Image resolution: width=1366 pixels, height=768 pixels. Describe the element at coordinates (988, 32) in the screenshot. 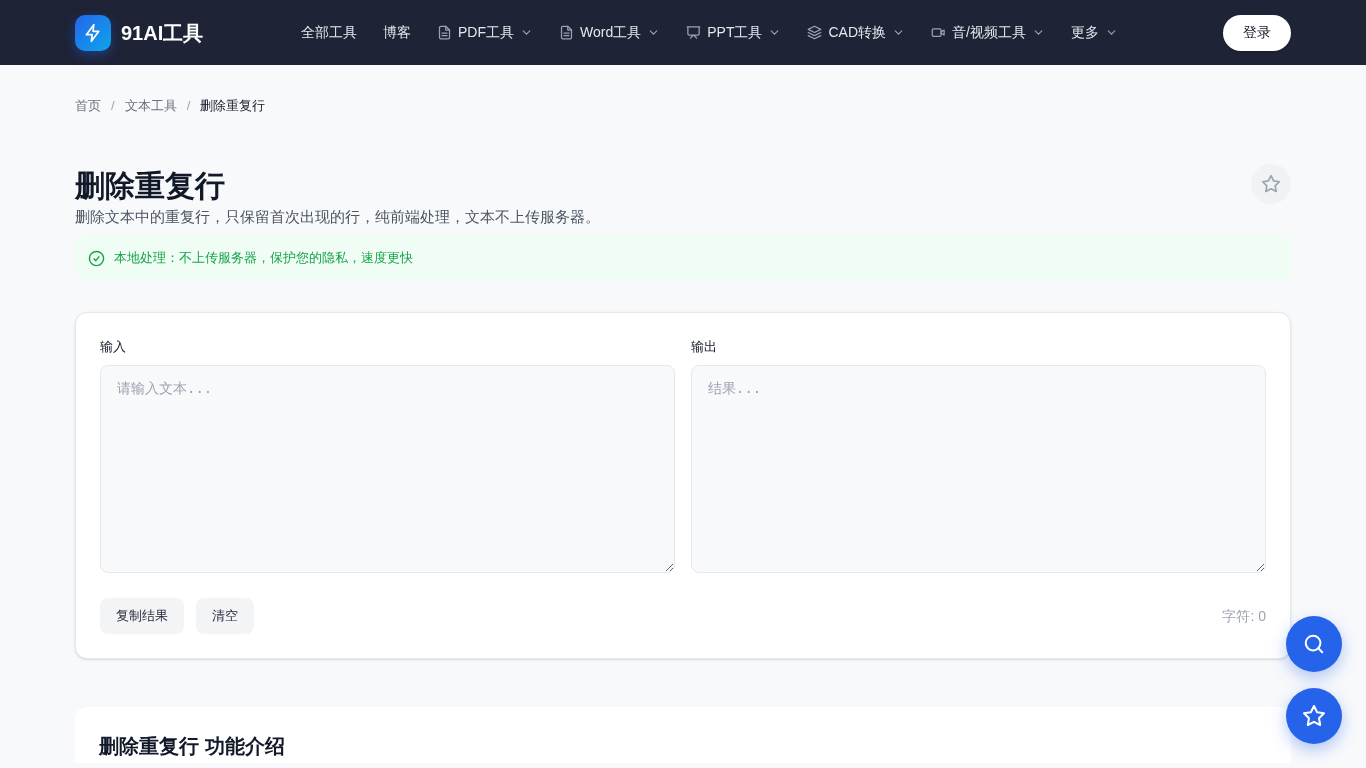

I see `nav-link: 音/视频工具` at that location.